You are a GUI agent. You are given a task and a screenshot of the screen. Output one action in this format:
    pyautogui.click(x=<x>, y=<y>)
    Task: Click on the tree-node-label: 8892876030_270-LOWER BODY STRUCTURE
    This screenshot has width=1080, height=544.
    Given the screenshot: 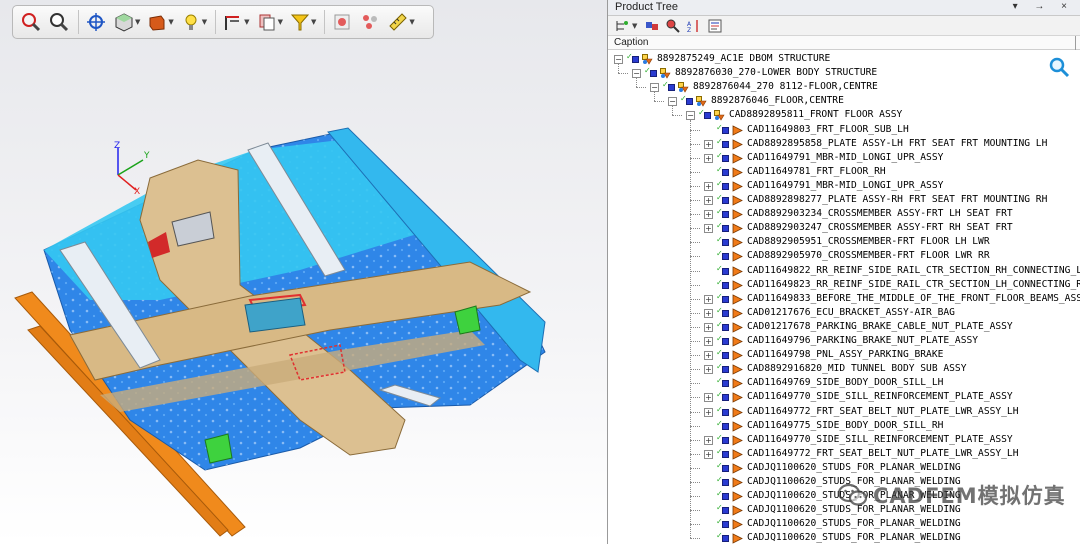 What is the action you would take?
    pyautogui.click(x=776, y=73)
    